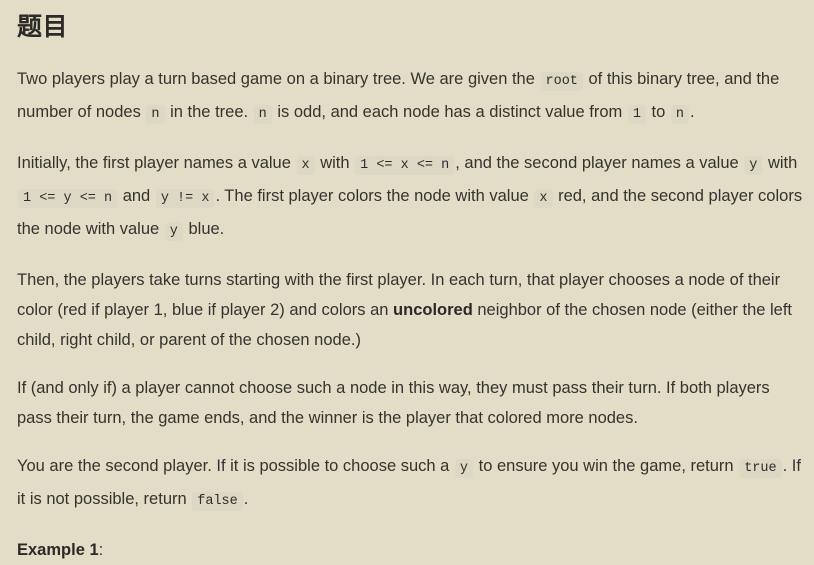 The height and width of the screenshot is (565, 814). Describe the element at coordinates (433, 310) in the screenshot. I see `emphasis-uncolored: uncolored` at that location.